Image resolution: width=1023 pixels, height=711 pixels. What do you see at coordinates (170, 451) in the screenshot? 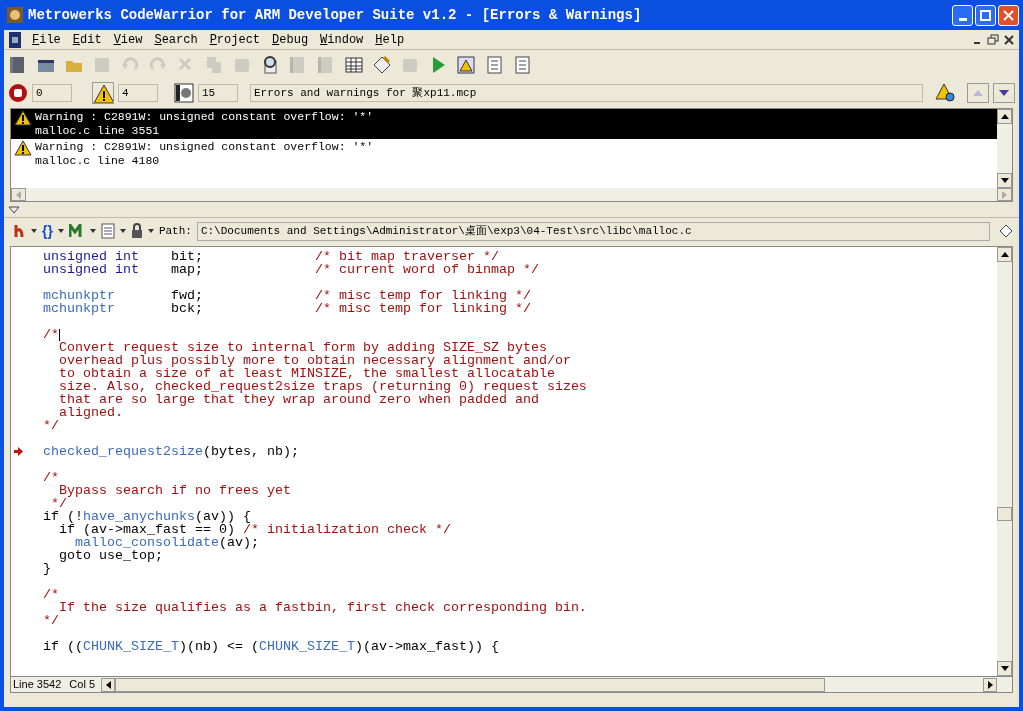
I see `code-line: checked_request2size(bytes, nb);` at bounding box center [170, 451].